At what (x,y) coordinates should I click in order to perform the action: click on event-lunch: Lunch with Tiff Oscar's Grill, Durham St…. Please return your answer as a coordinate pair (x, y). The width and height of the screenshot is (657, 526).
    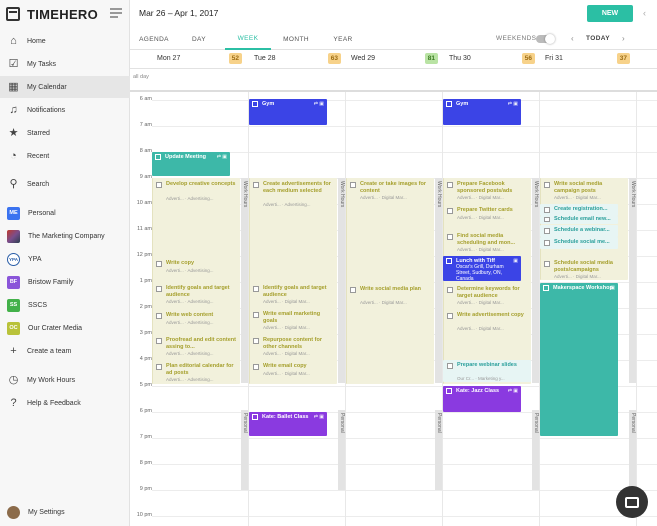
    Looking at the image, I should click on (482, 268).